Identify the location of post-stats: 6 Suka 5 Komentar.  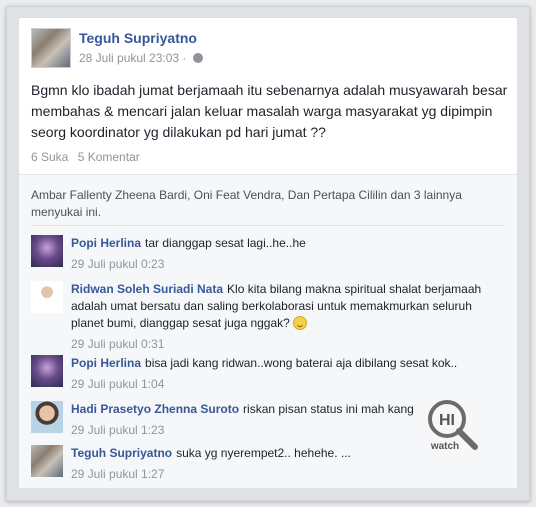
(88, 157).